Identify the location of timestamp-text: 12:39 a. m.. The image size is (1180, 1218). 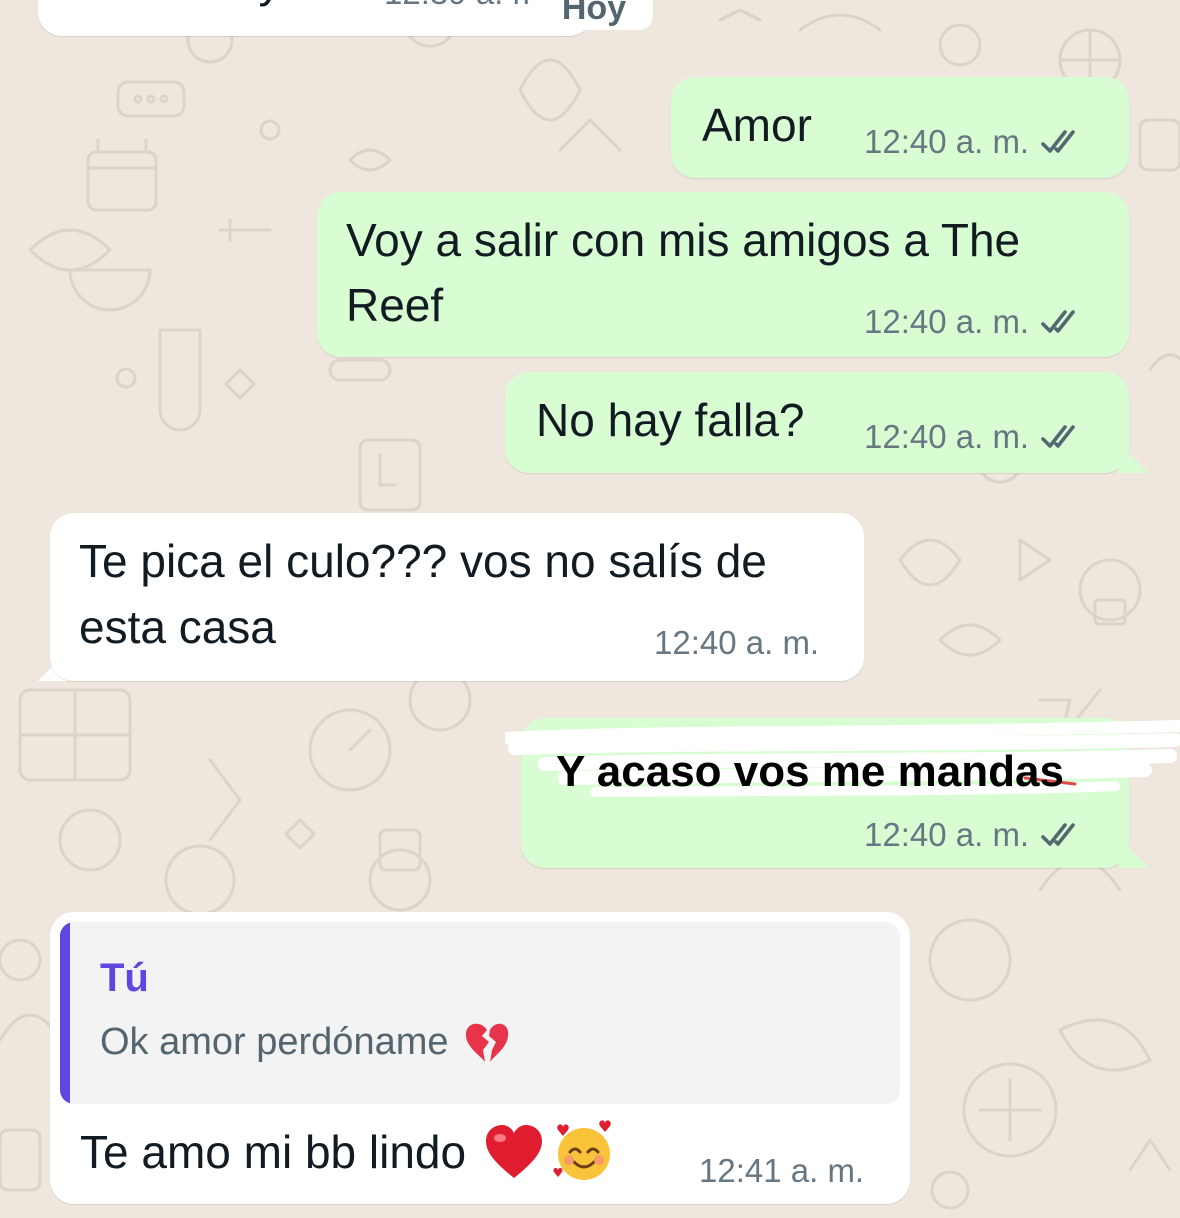
(466, 6).